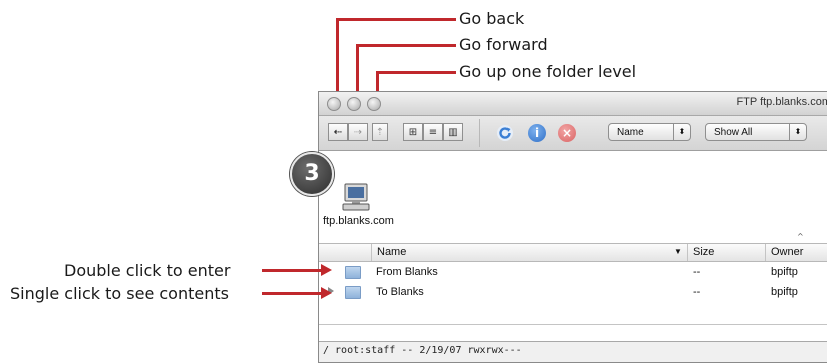  I want to click on sort-popup-value: Name, so click(630, 132).